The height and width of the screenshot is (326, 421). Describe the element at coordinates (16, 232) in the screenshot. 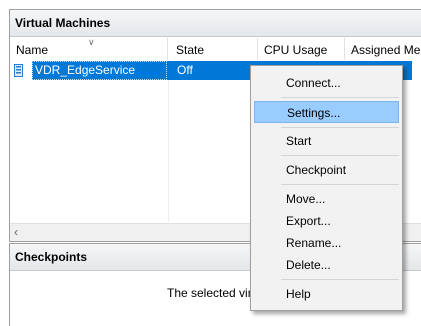

I see `scroll-left-icon: ‹` at that location.